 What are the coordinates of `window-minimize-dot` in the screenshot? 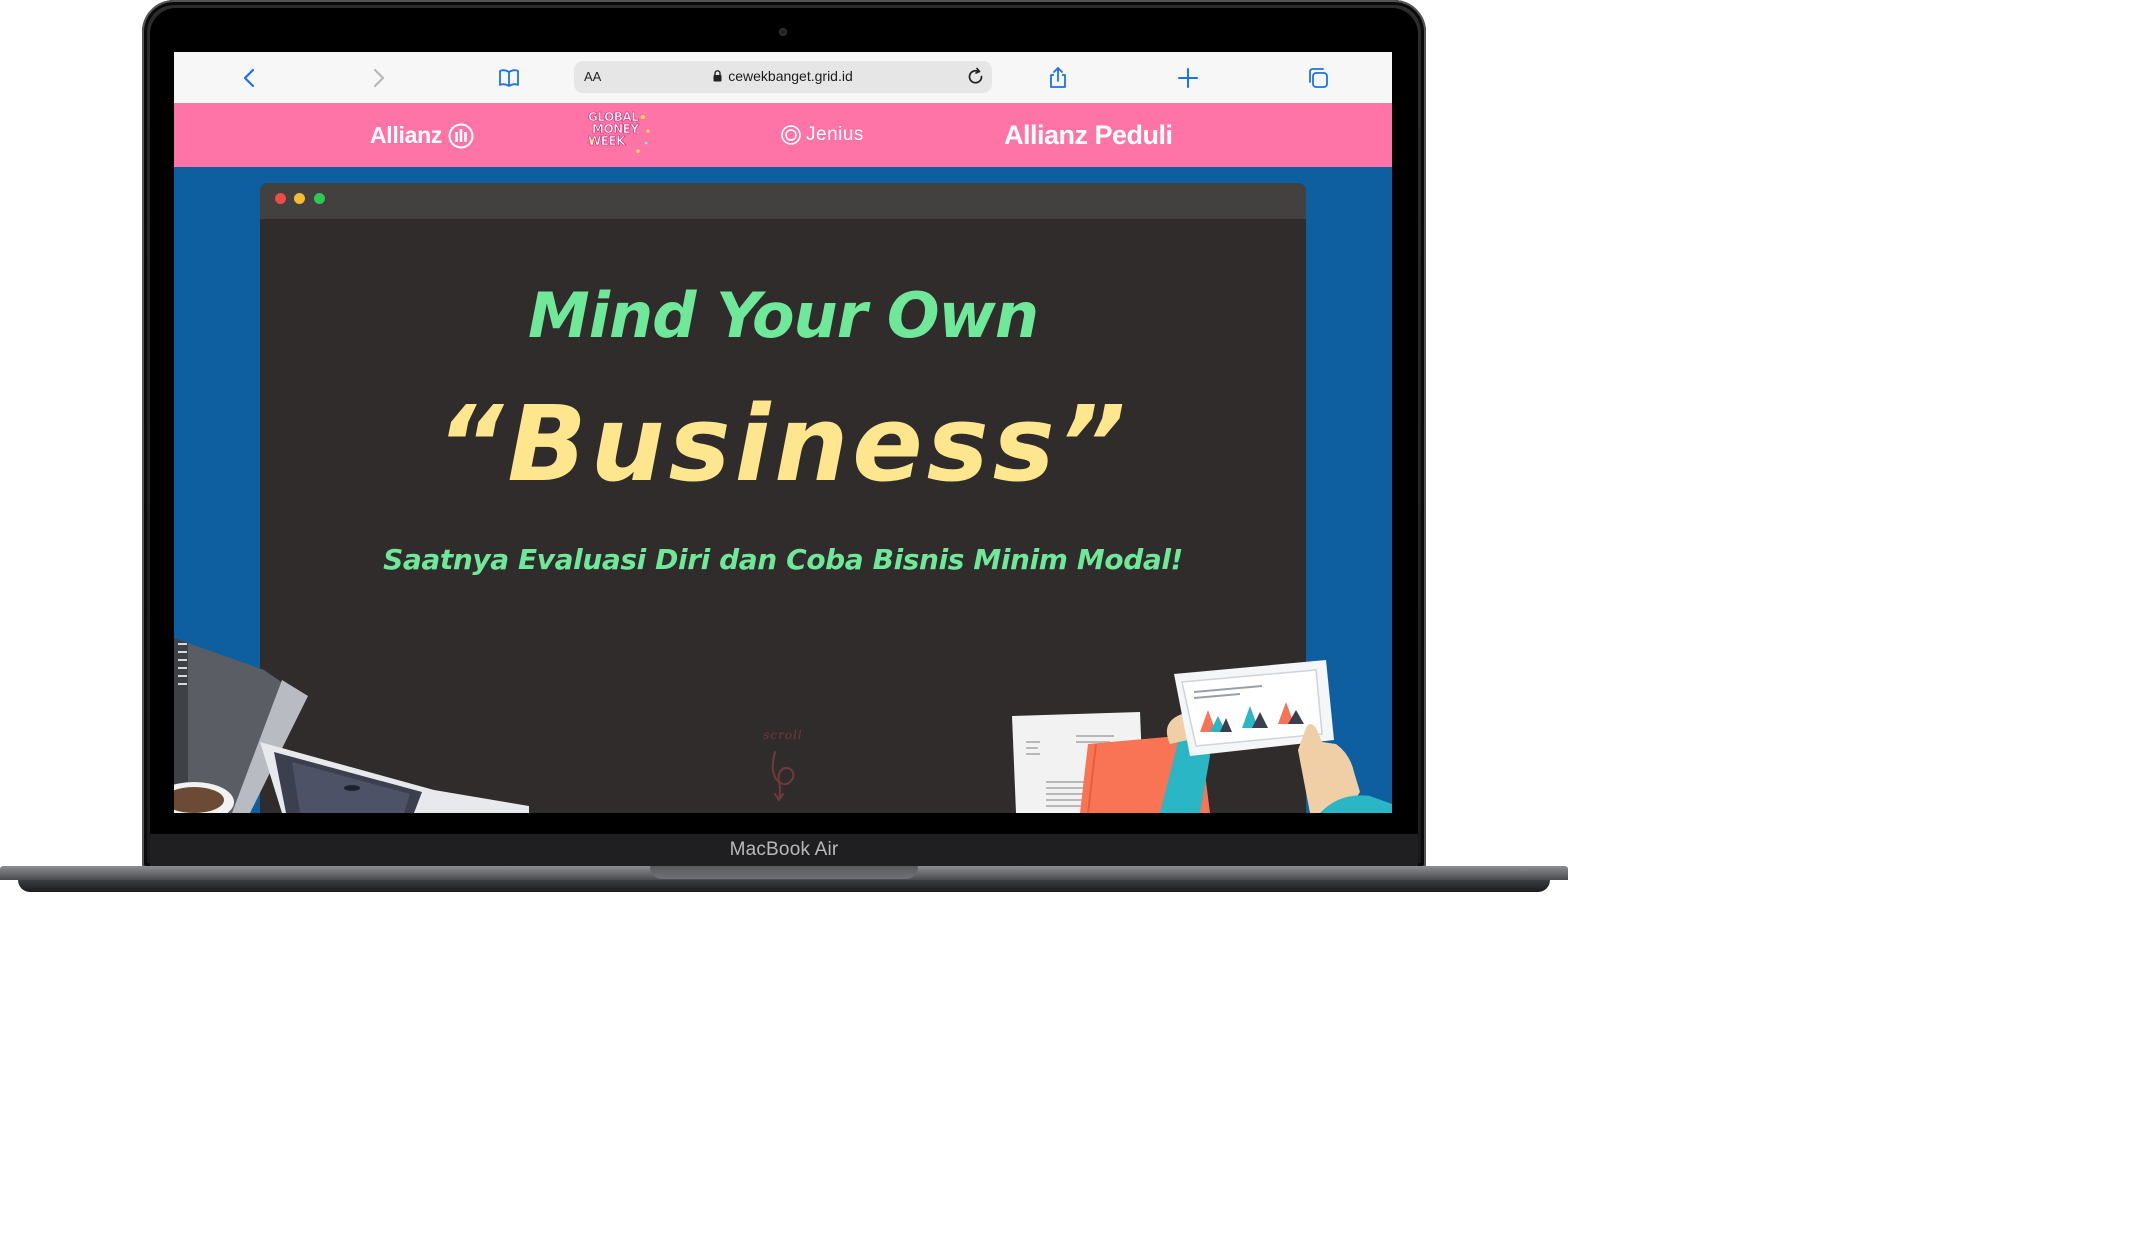 It's located at (299, 198).